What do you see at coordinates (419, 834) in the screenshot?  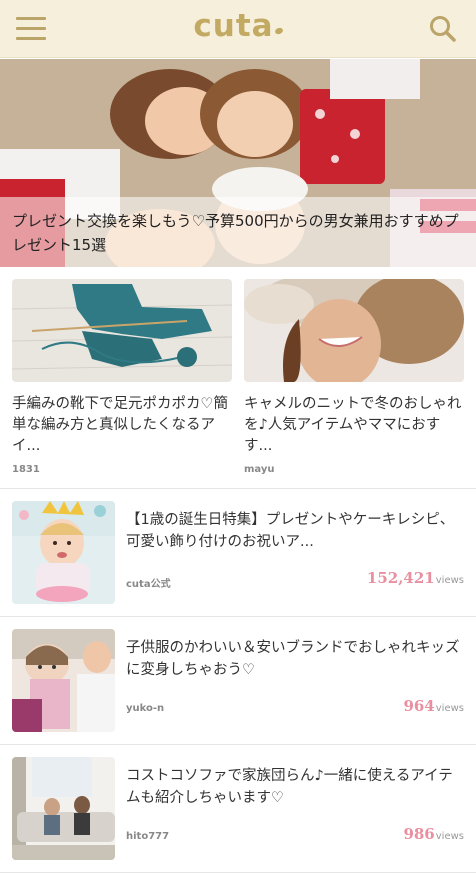 I see `view-number: 986` at bounding box center [419, 834].